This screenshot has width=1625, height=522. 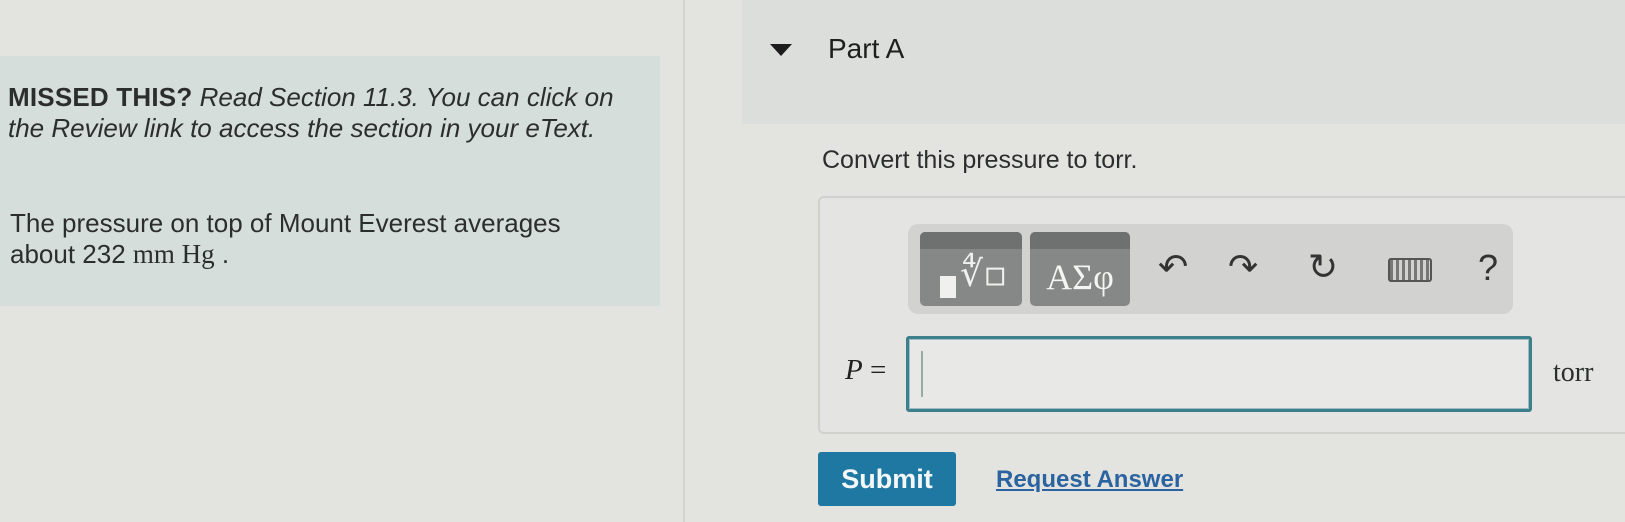 I want to click on reset-icon: ↻, so click(x=1323, y=268).